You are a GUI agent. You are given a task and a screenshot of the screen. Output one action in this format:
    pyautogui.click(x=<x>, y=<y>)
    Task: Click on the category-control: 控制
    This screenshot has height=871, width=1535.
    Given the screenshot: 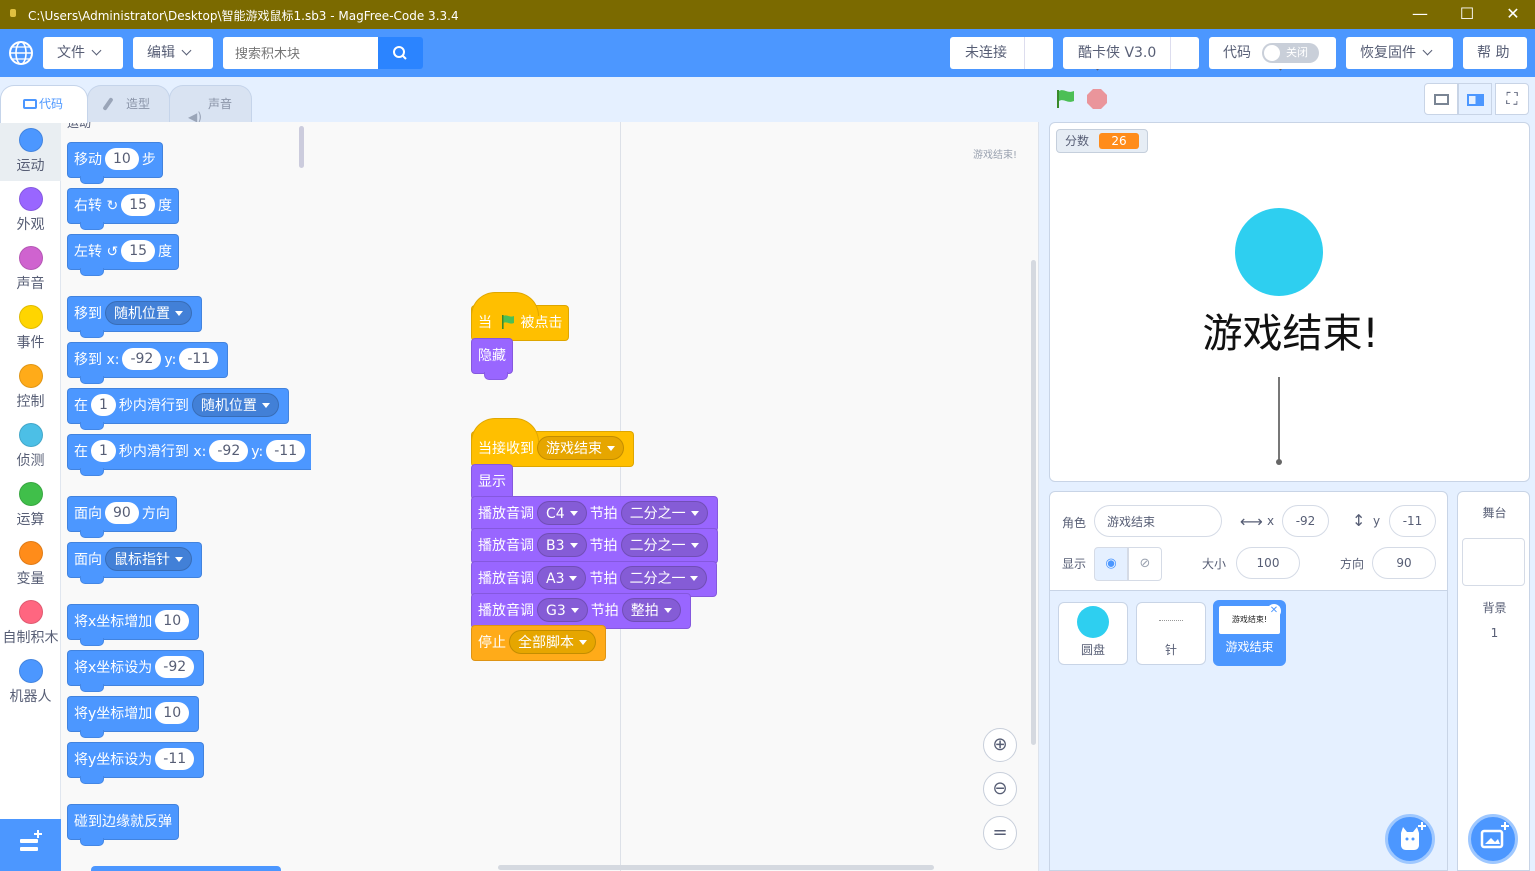 What is the action you would take?
    pyautogui.click(x=30, y=387)
    